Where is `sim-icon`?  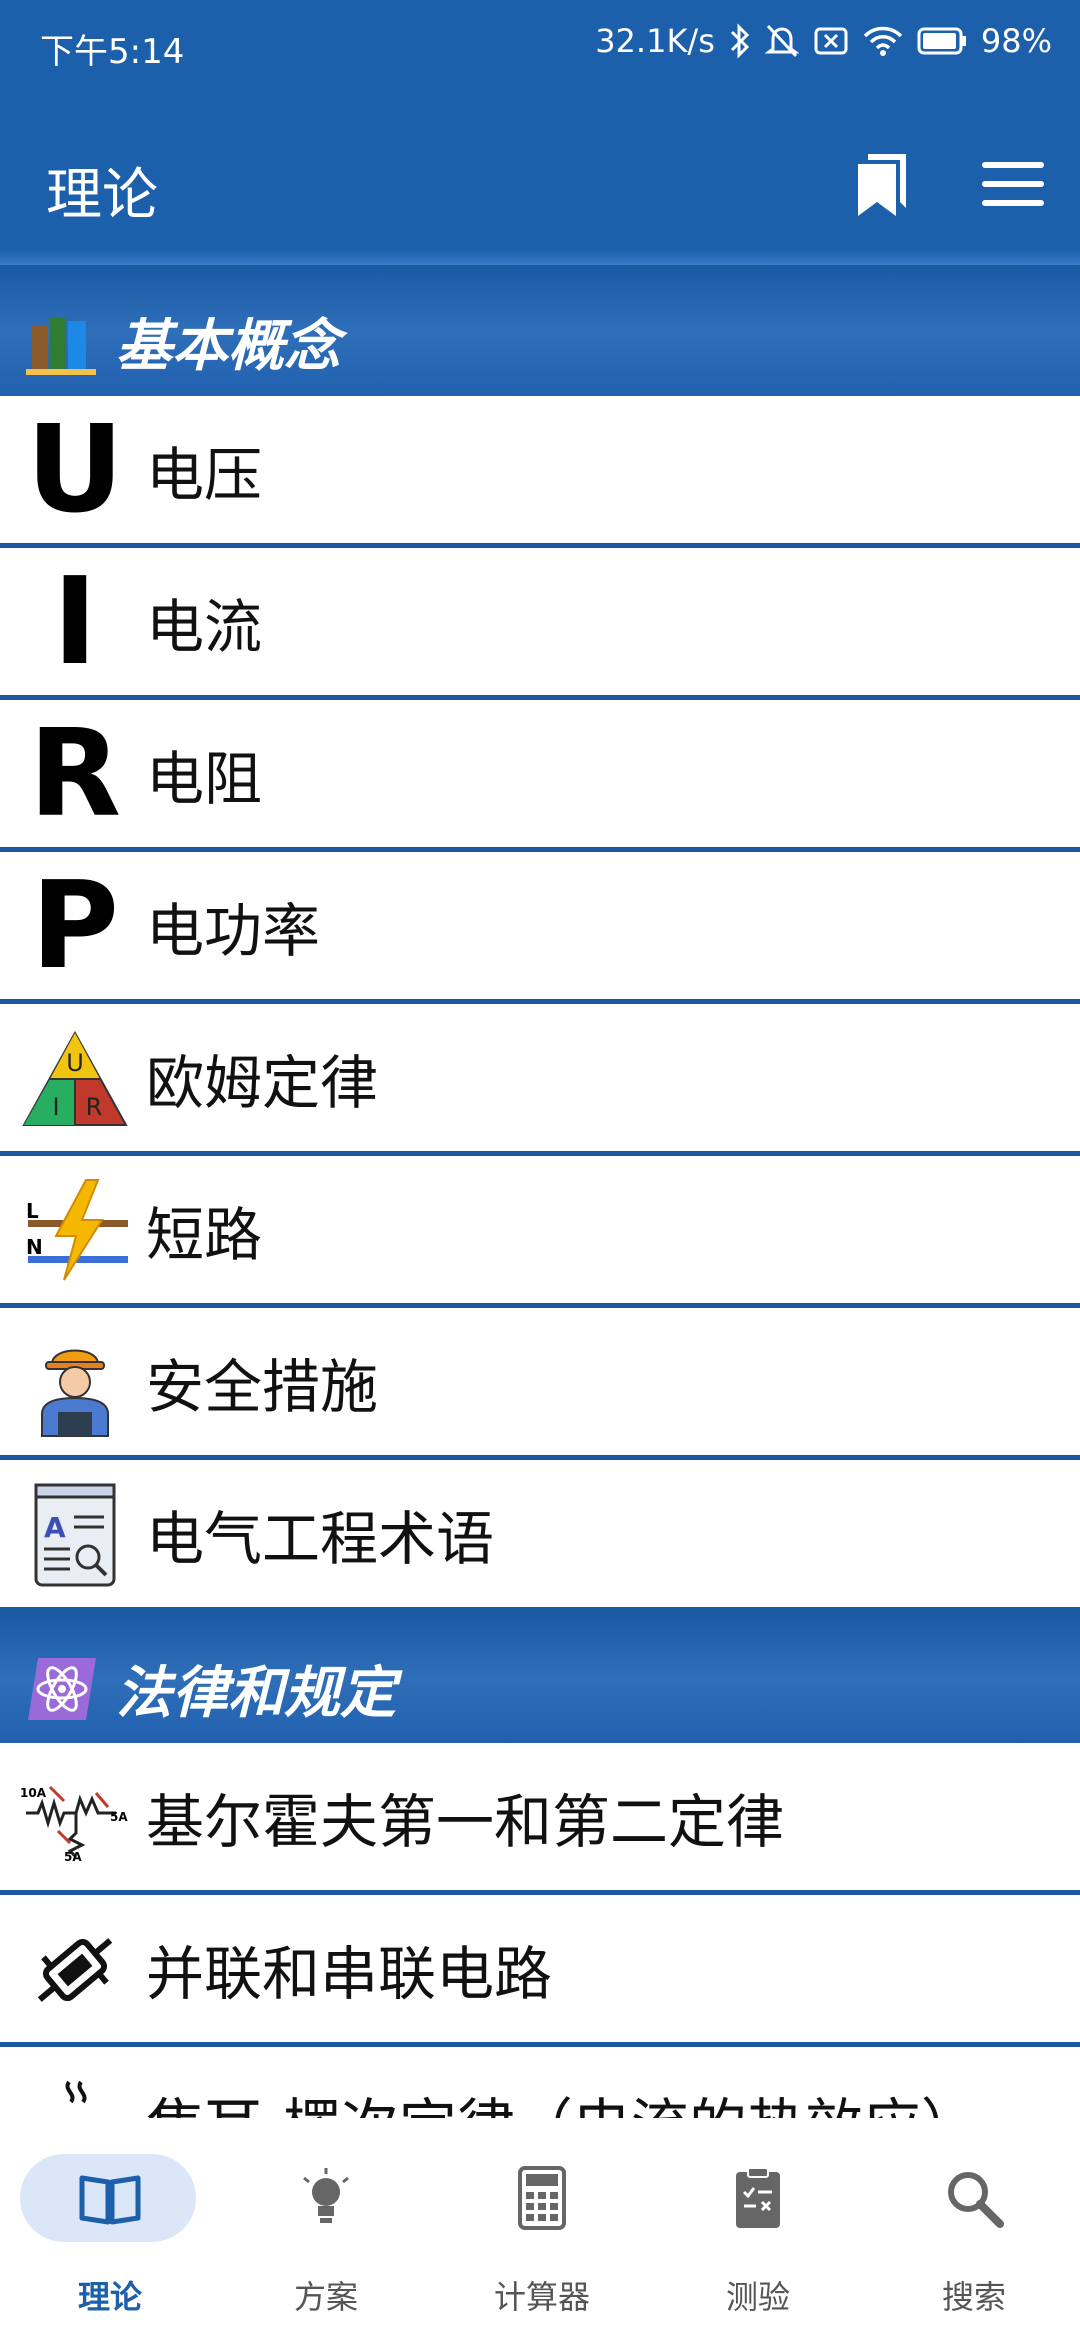
sim-icon is located at coordinates (831, 41).